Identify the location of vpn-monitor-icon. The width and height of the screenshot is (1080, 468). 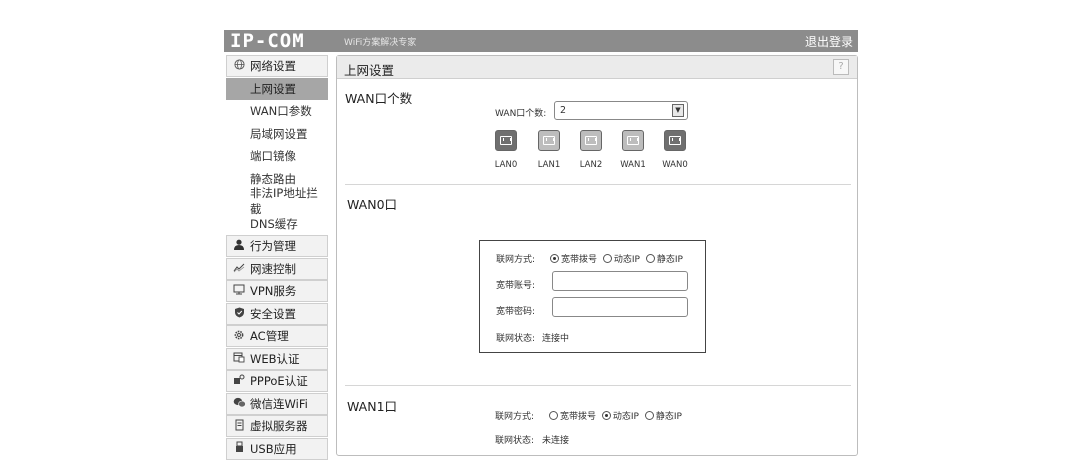
(239, 291).